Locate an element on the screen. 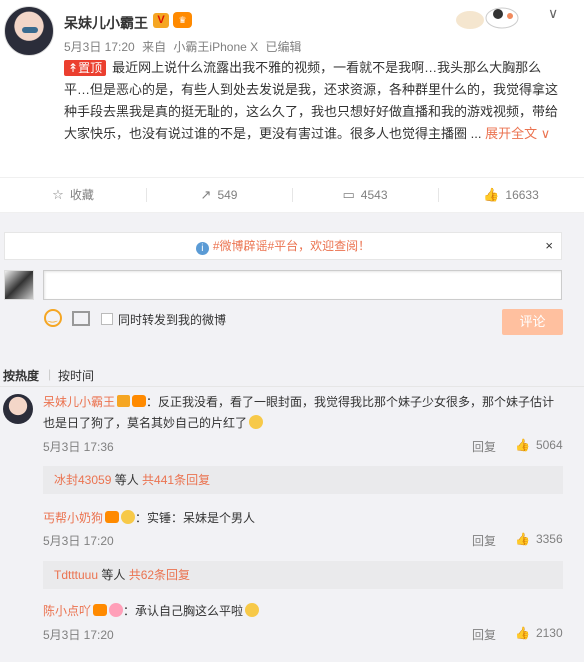 This screenshot has height=662, width=584. expand-label: 展开全文 is located at coordinates (511, 133).